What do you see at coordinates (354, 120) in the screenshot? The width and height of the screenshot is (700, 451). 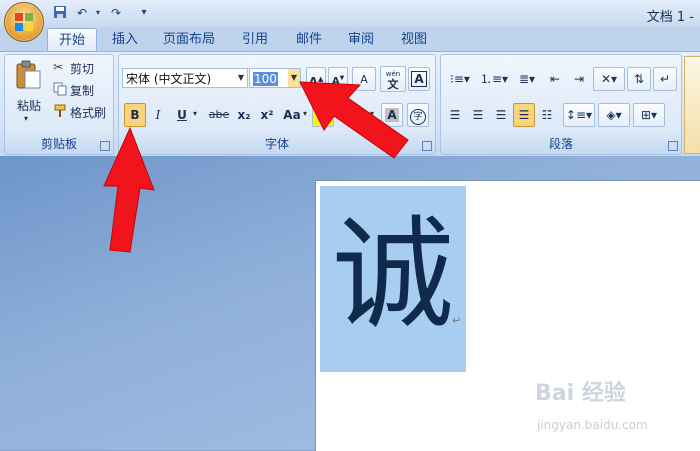 I see `arrow-to-font-size-icon` at bounding box center [354, 120].